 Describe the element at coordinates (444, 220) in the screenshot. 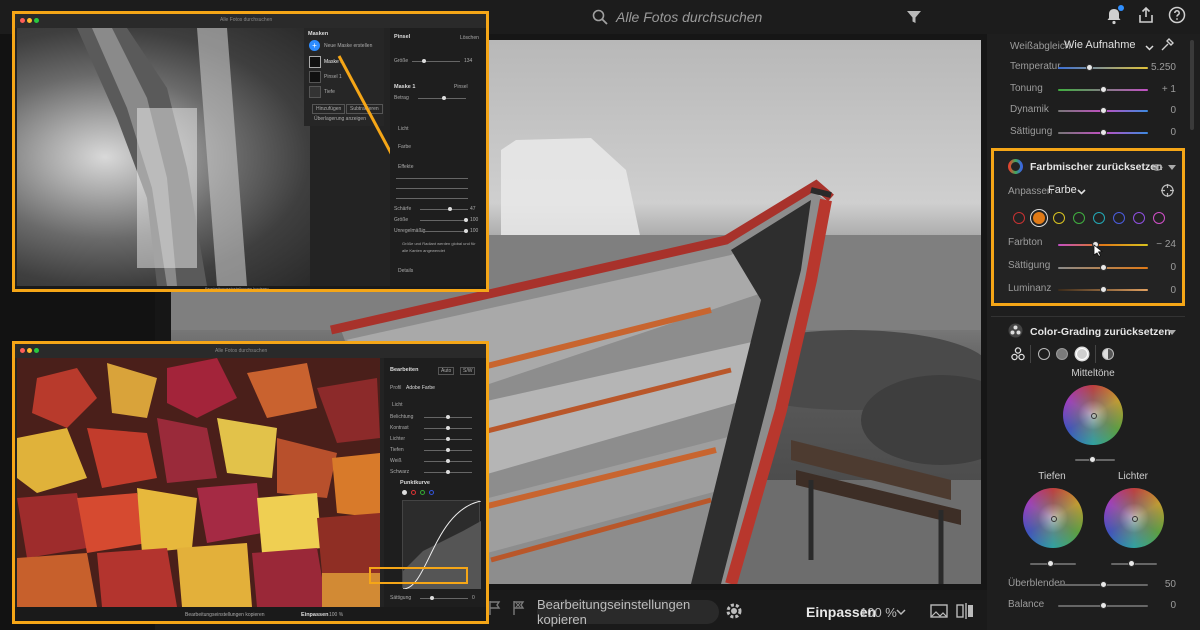

I see `size2-slider` at that location.